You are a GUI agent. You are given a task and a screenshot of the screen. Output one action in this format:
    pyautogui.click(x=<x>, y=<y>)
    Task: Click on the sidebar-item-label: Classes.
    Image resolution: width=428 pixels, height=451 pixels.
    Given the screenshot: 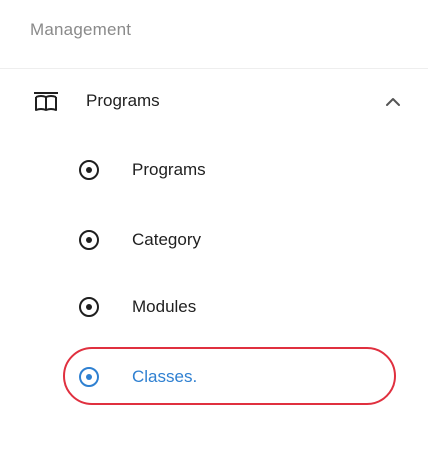 What is the action you would take?
    pyautogui.click(x=165, y=376)
    